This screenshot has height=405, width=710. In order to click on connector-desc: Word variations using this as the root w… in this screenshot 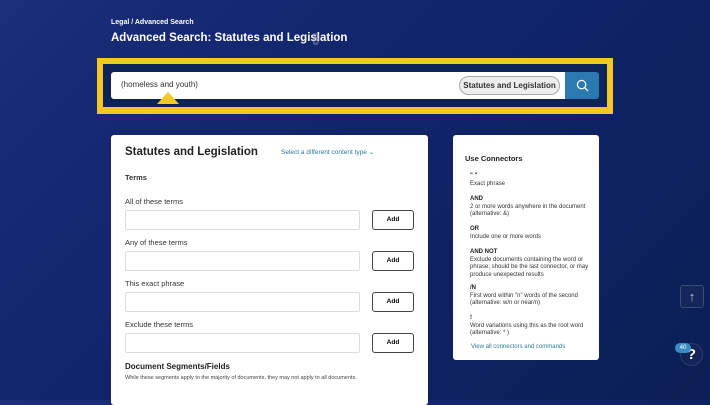, I will do `click(527, 329)`.